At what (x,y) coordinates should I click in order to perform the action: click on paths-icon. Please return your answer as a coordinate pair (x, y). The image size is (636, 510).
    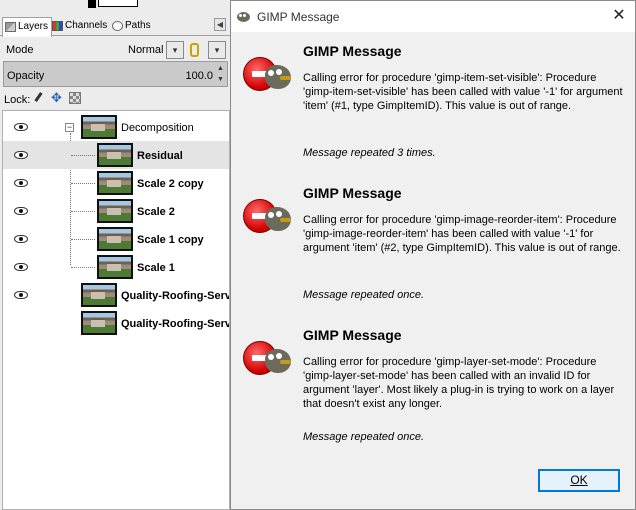
    Looking at the image, I should click on (117, 26).